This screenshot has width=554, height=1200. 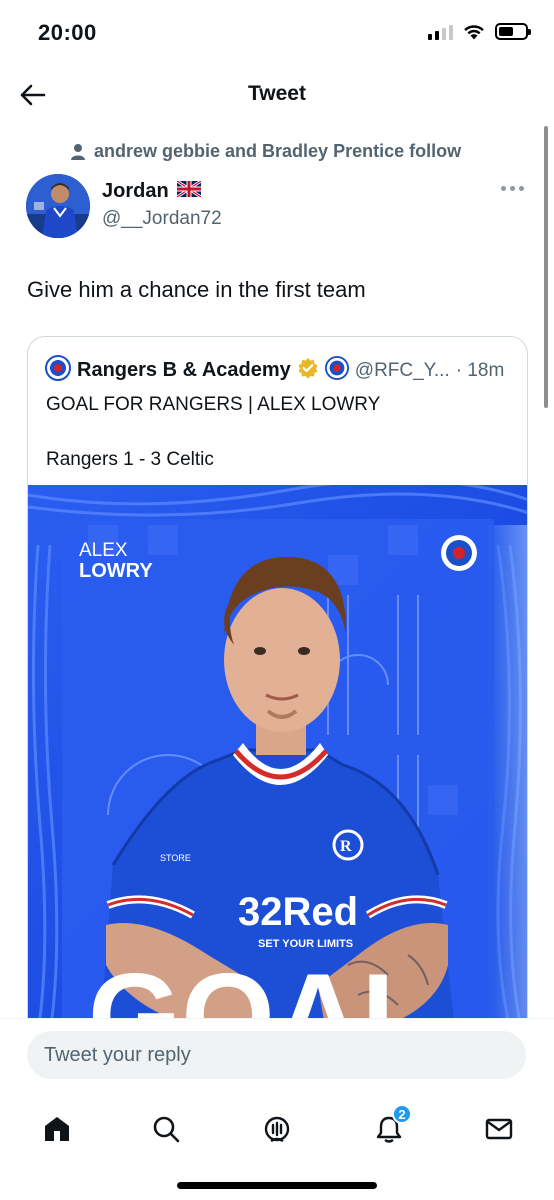 I want to click on author-name-row: Jordan, so click(x=152, y=191).